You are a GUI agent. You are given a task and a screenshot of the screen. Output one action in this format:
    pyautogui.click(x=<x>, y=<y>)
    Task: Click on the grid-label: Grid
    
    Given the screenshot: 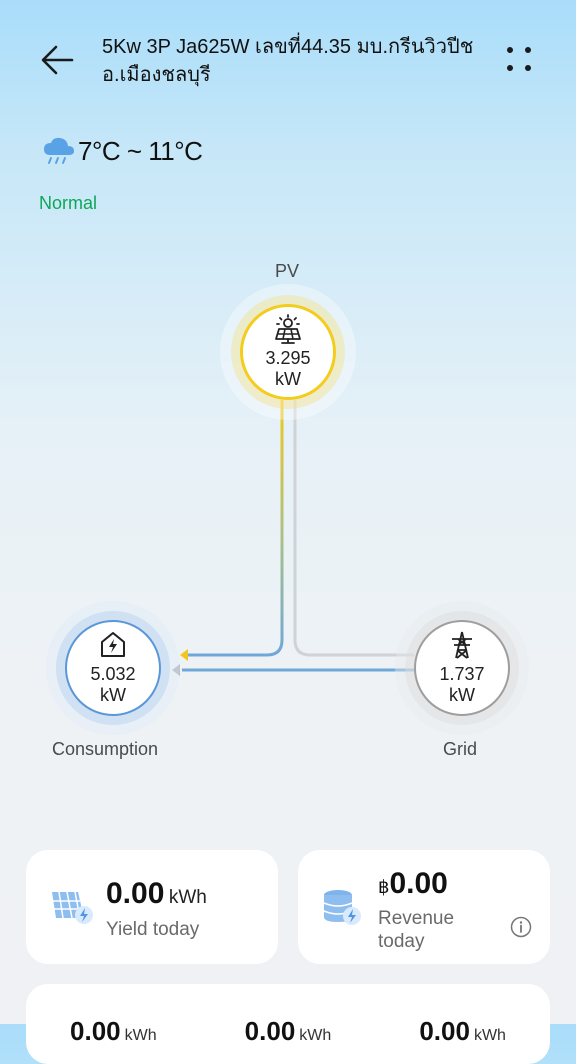 What is the action you would take?
    pyautogui.click(x=460, y=749)
    